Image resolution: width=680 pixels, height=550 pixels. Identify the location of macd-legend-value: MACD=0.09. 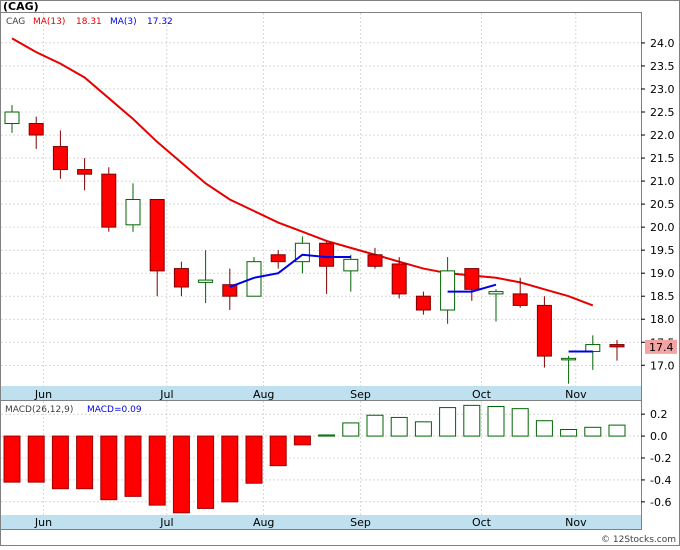
(114, 410).